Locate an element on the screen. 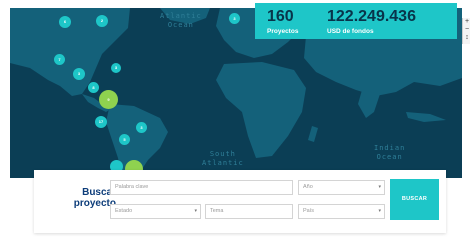  projects-label: Proyectos is located at coordinates (283, 31).